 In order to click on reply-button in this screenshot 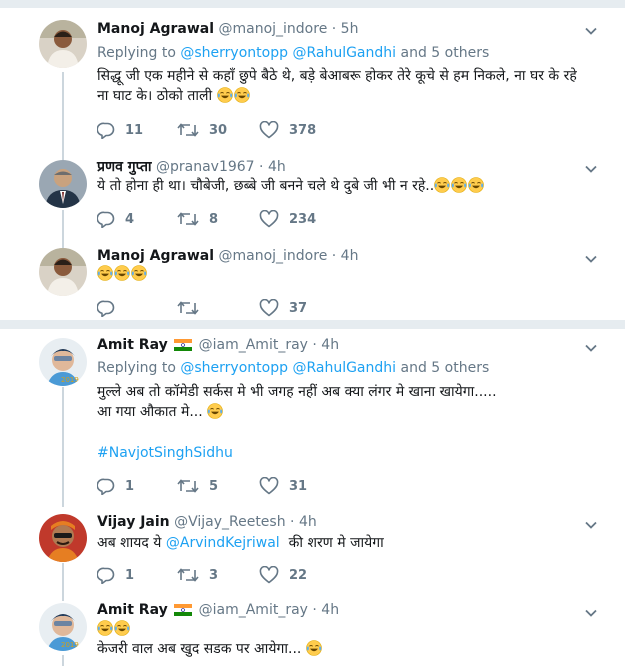, I will do `click(111, 308)`.